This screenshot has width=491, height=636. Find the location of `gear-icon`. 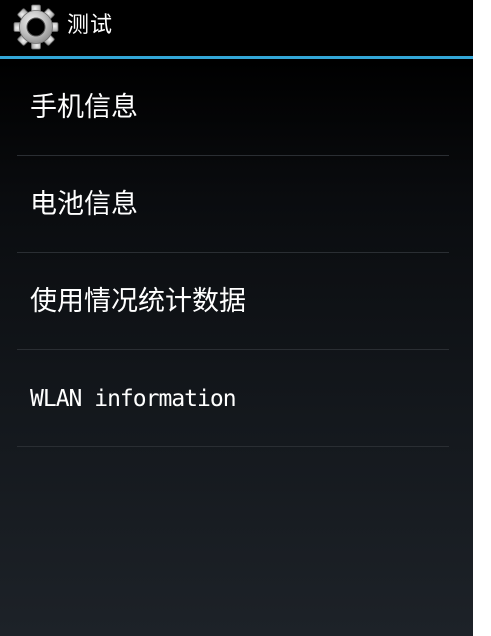

gear-icon is located at coordinates (36, 27).